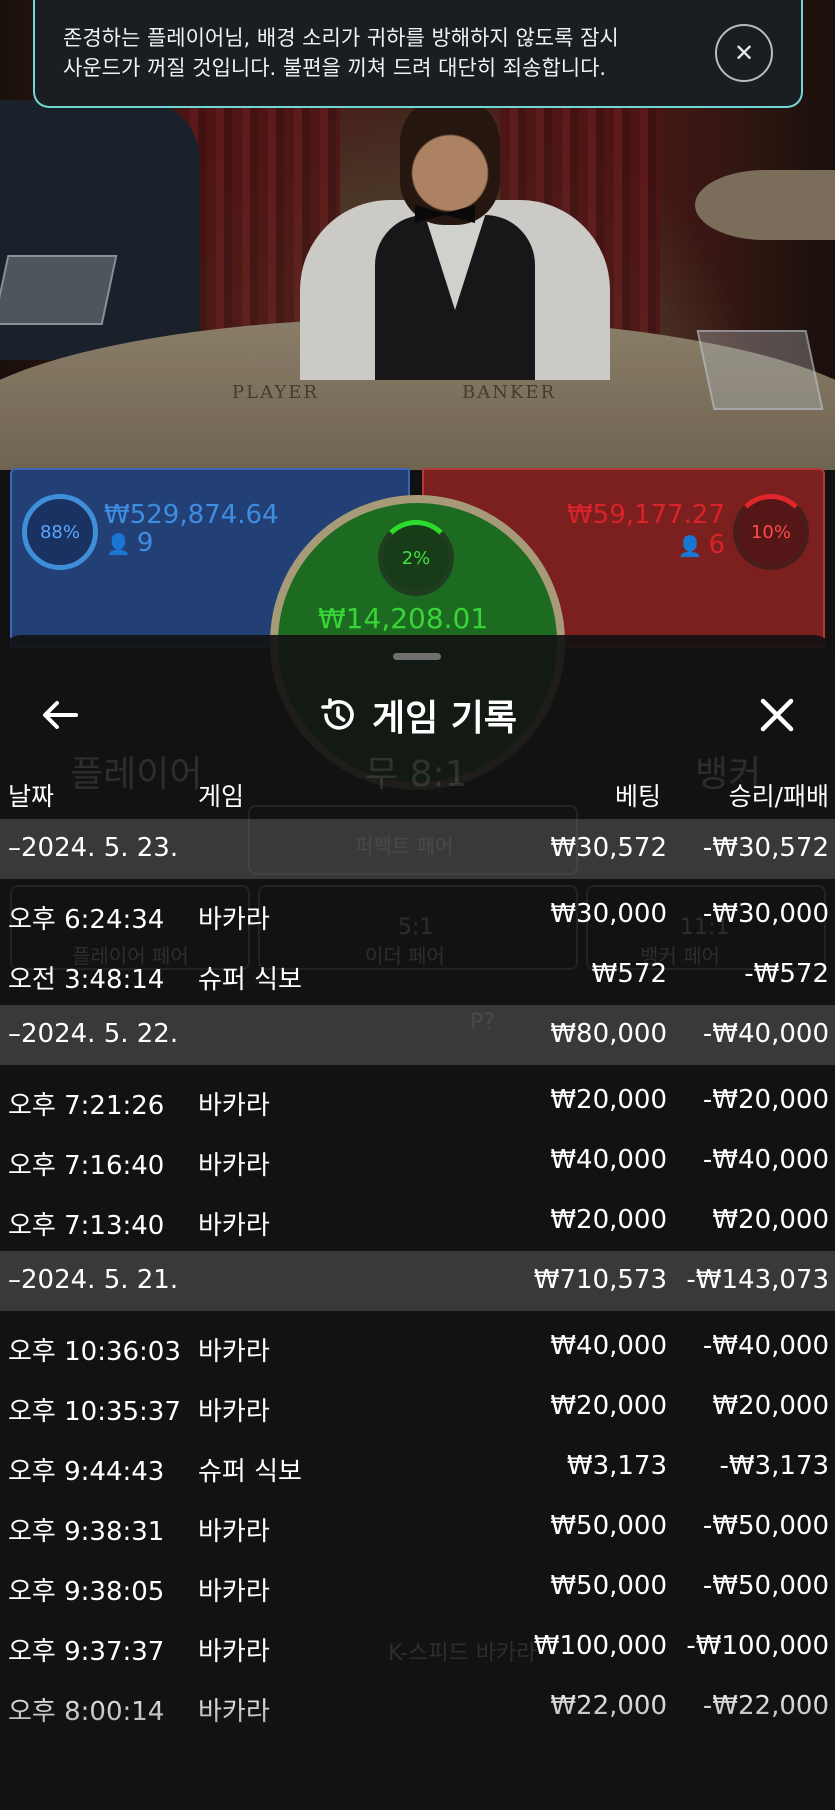 The image size is (835, 1810). Describe the element at coordinates (786, 974) in the screenshot. I see `row-win-loss: -₩572` at that location.